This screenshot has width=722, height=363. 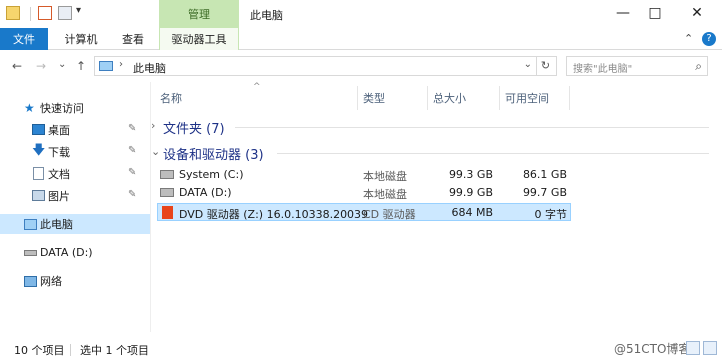 What do you see at coordinates (545, 66) in the screenshot?
I see `refresh-icon: ↻` at bounding box center [545, 66].